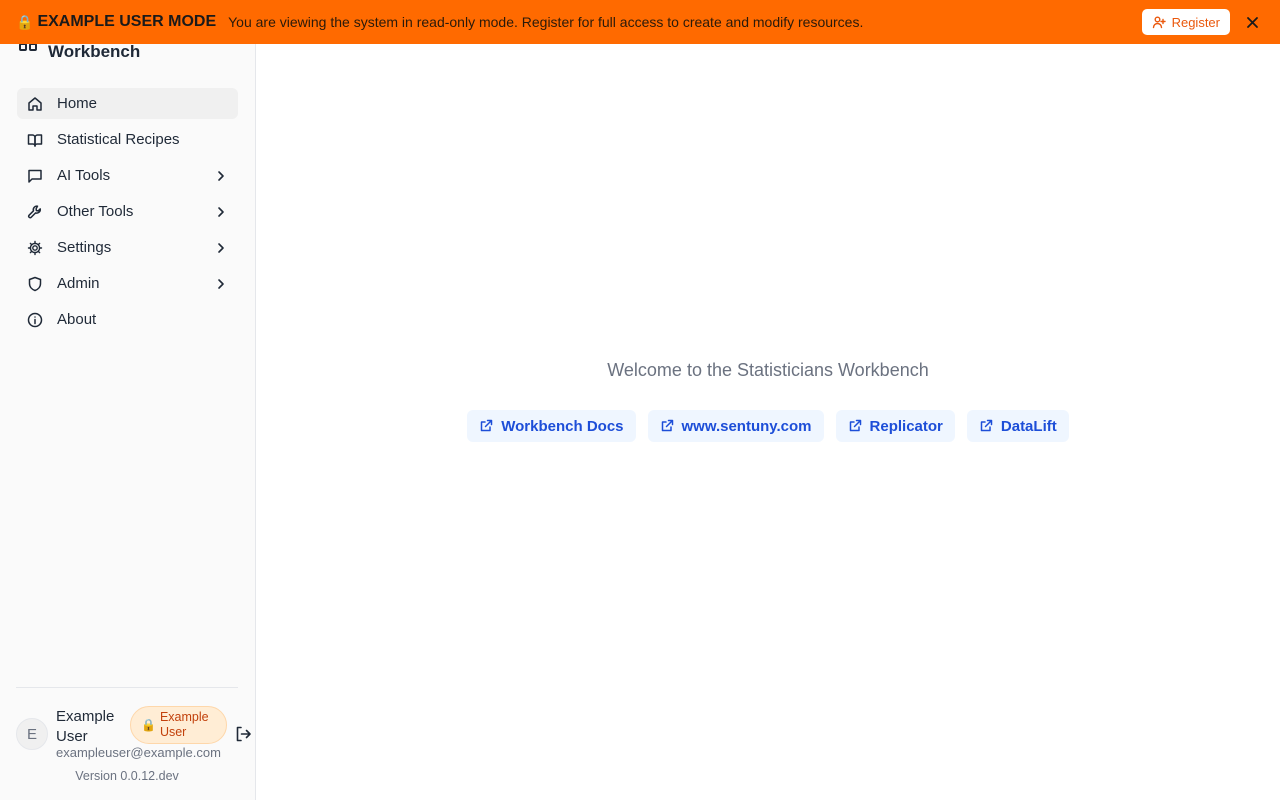 The image size is (1280, 800). What do you see at coordinates (32, 734) in the screenshot?
I see `avatar: E` at bounding box center [32, 734].